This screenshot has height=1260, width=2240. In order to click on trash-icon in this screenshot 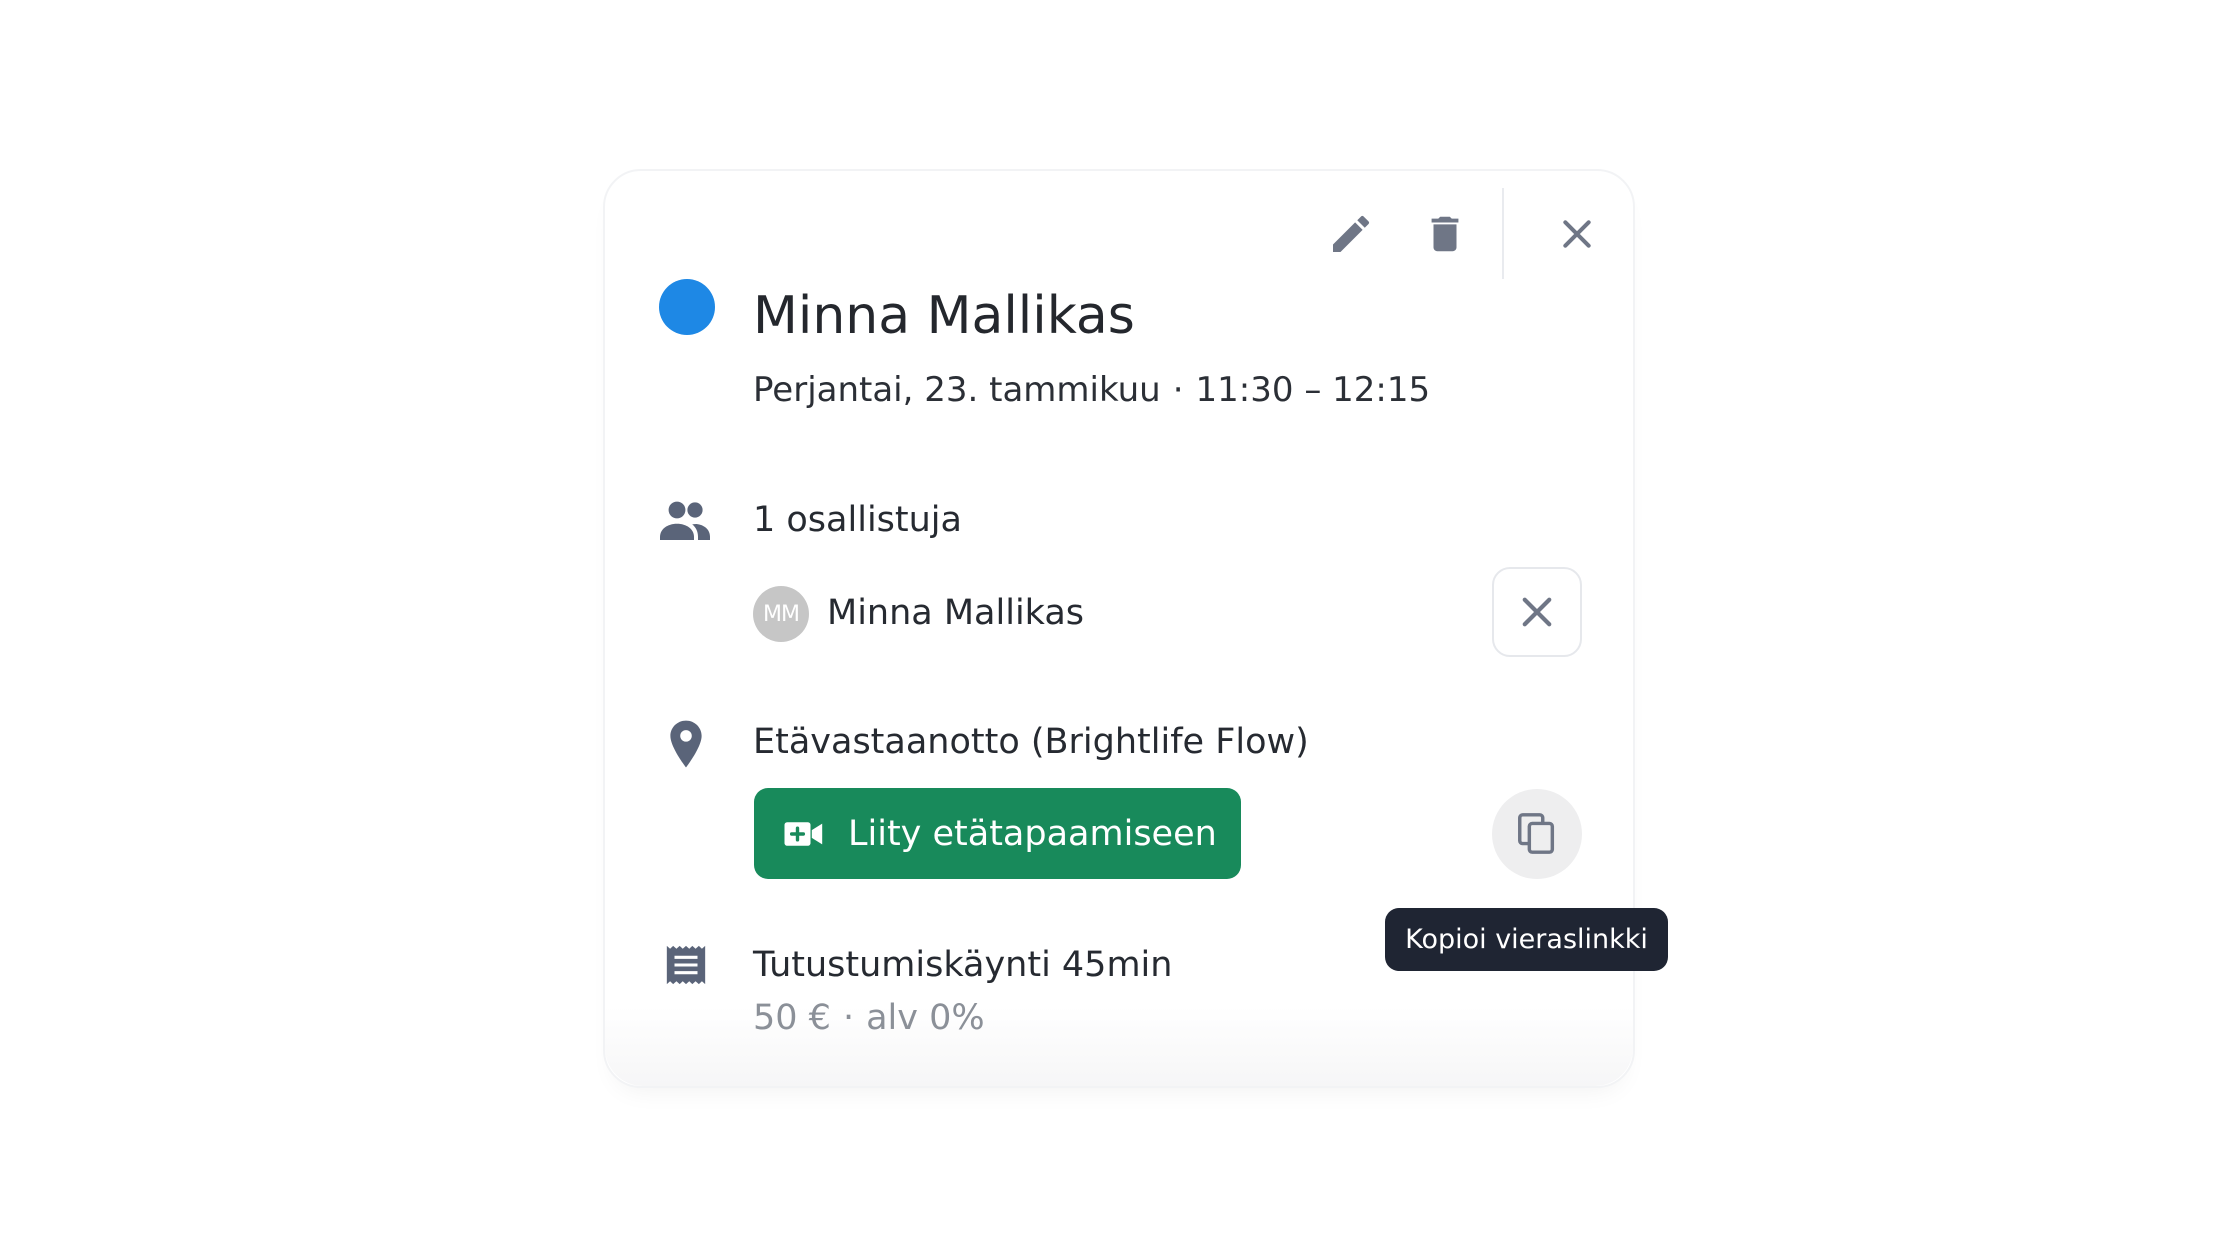, I will do `click(1445, 234)`.